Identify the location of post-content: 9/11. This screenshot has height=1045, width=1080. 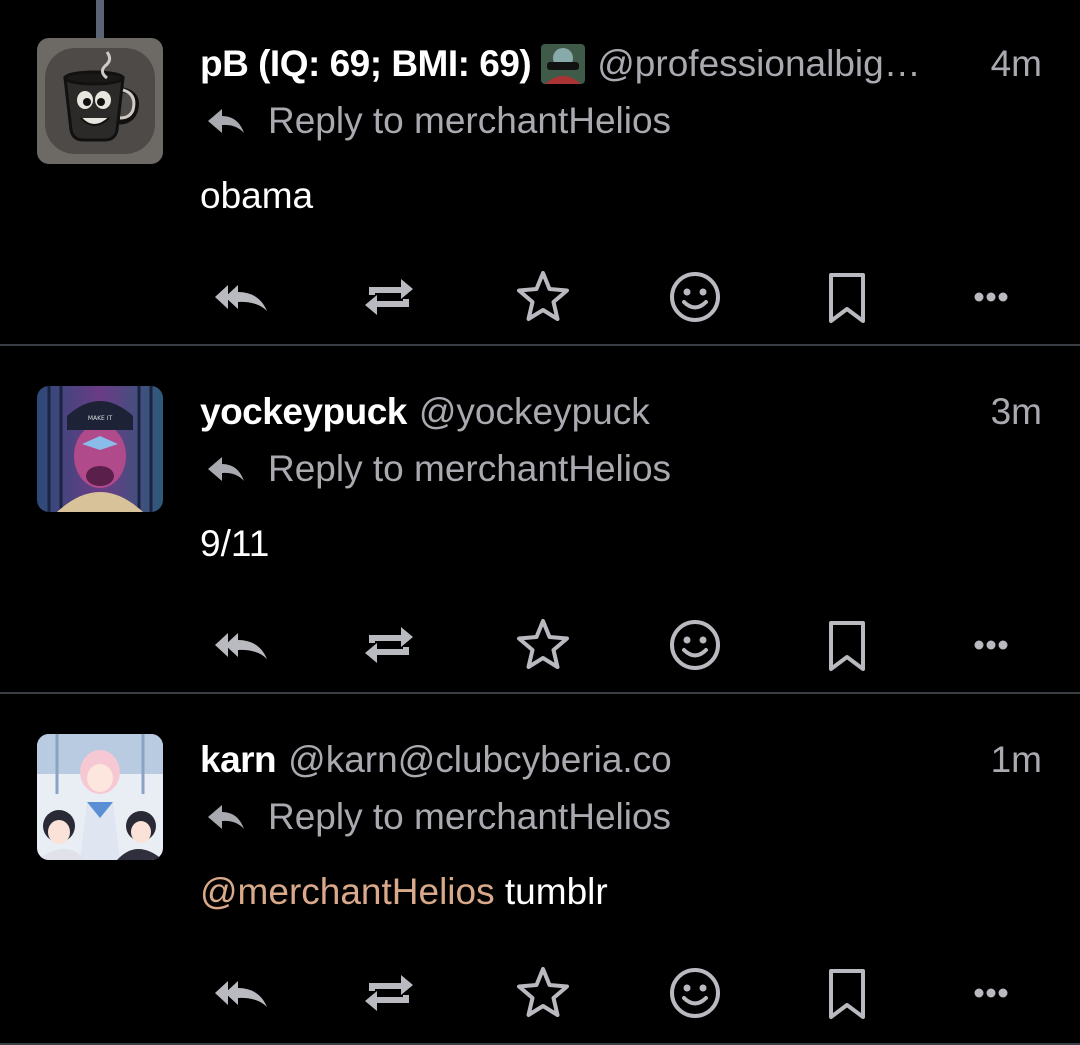
(234, 544).